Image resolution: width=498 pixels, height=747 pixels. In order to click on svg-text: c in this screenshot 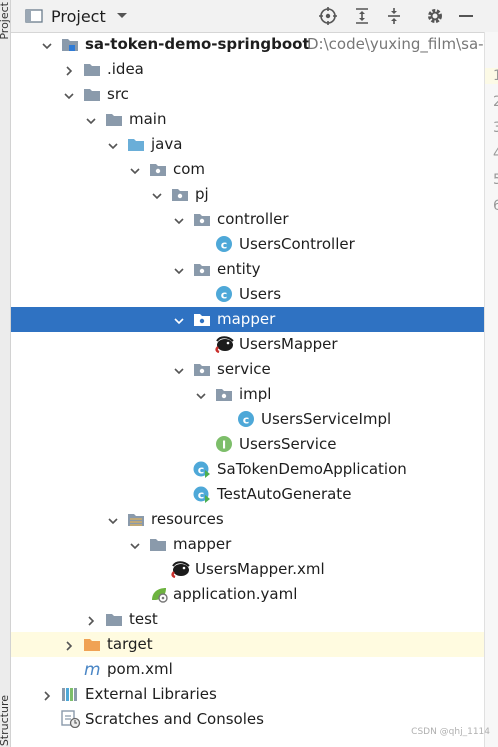, I will do `click(201, 495)`.